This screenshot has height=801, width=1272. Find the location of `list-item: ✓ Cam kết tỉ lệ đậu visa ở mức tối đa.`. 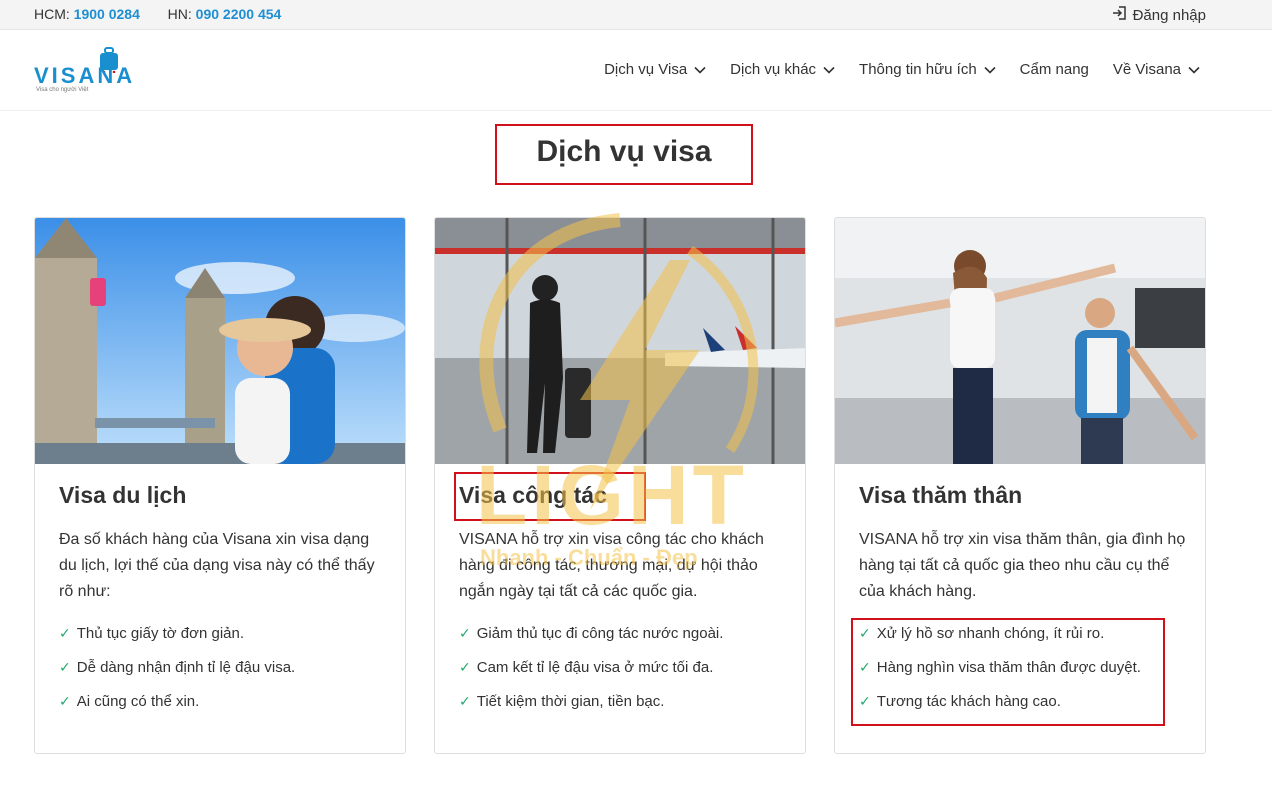

list-item: ✓ Cam kết tỉ lệ đậu visa ở mức tối đa. is located at coordinates (591, 676).